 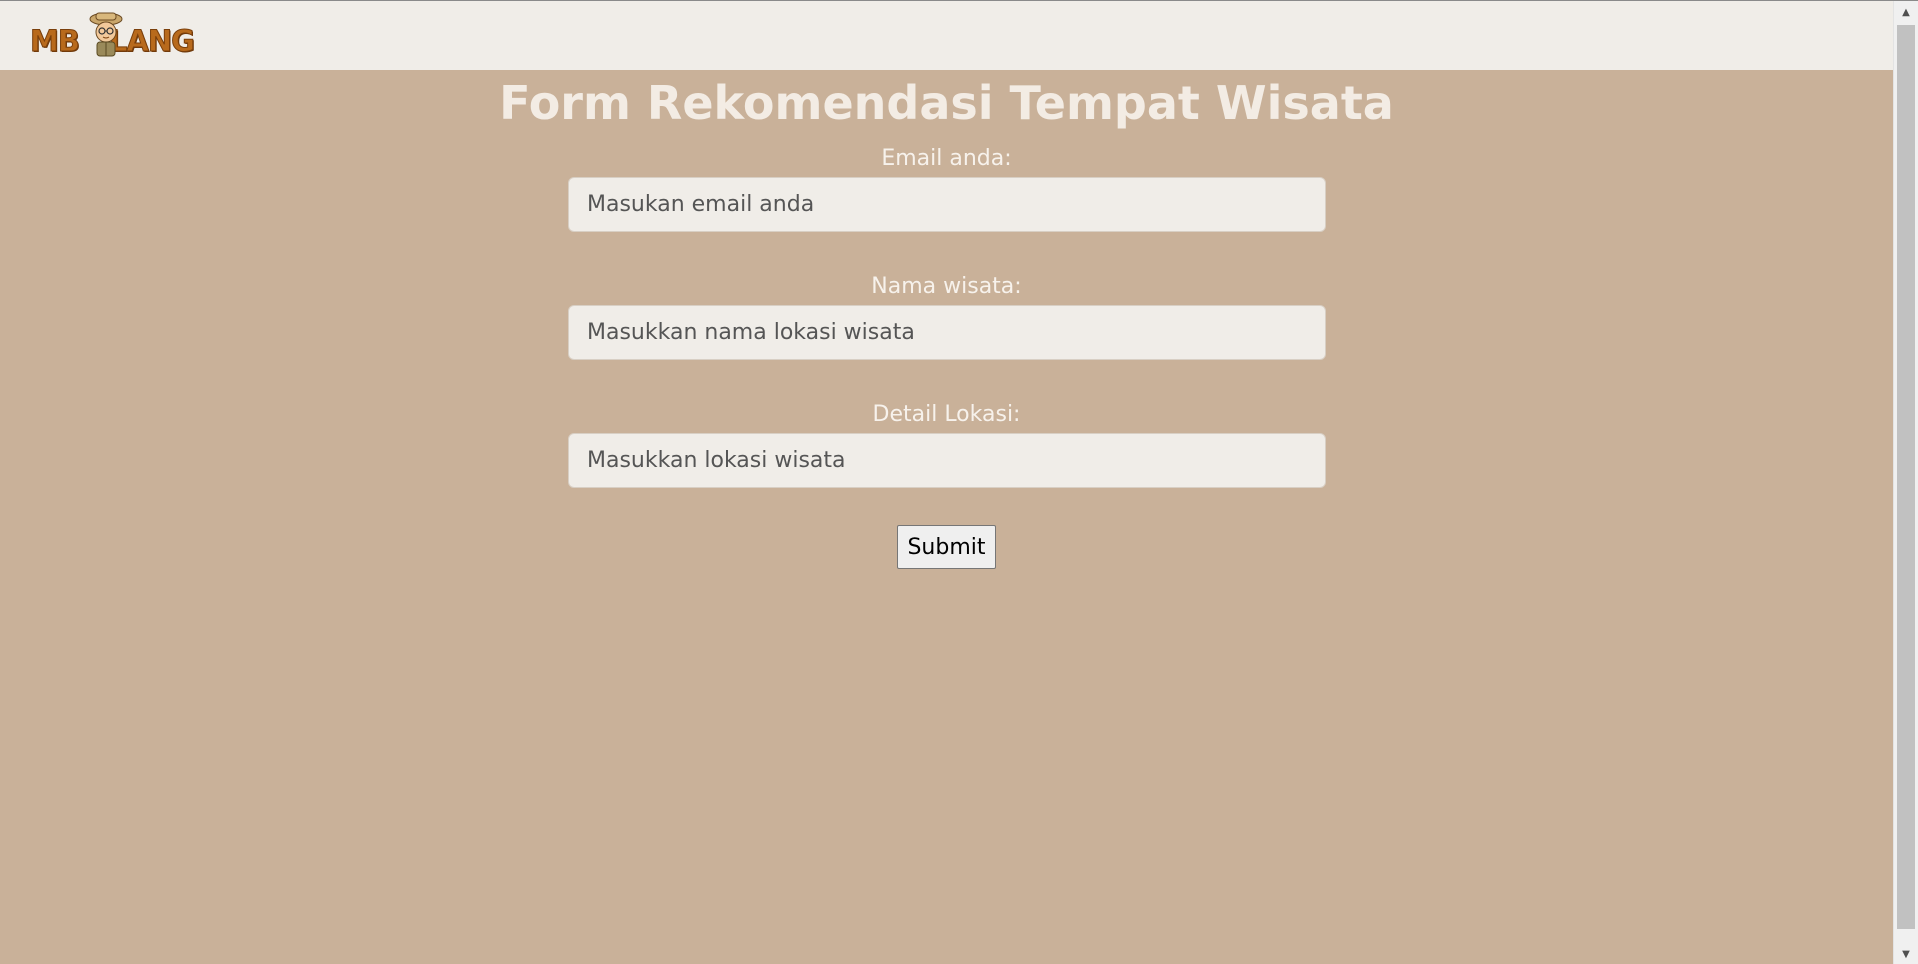 What do you see at coordinates (946, 547) in the screenshot?
I see `submit-button: Submit` at bounding box center [946, 547].